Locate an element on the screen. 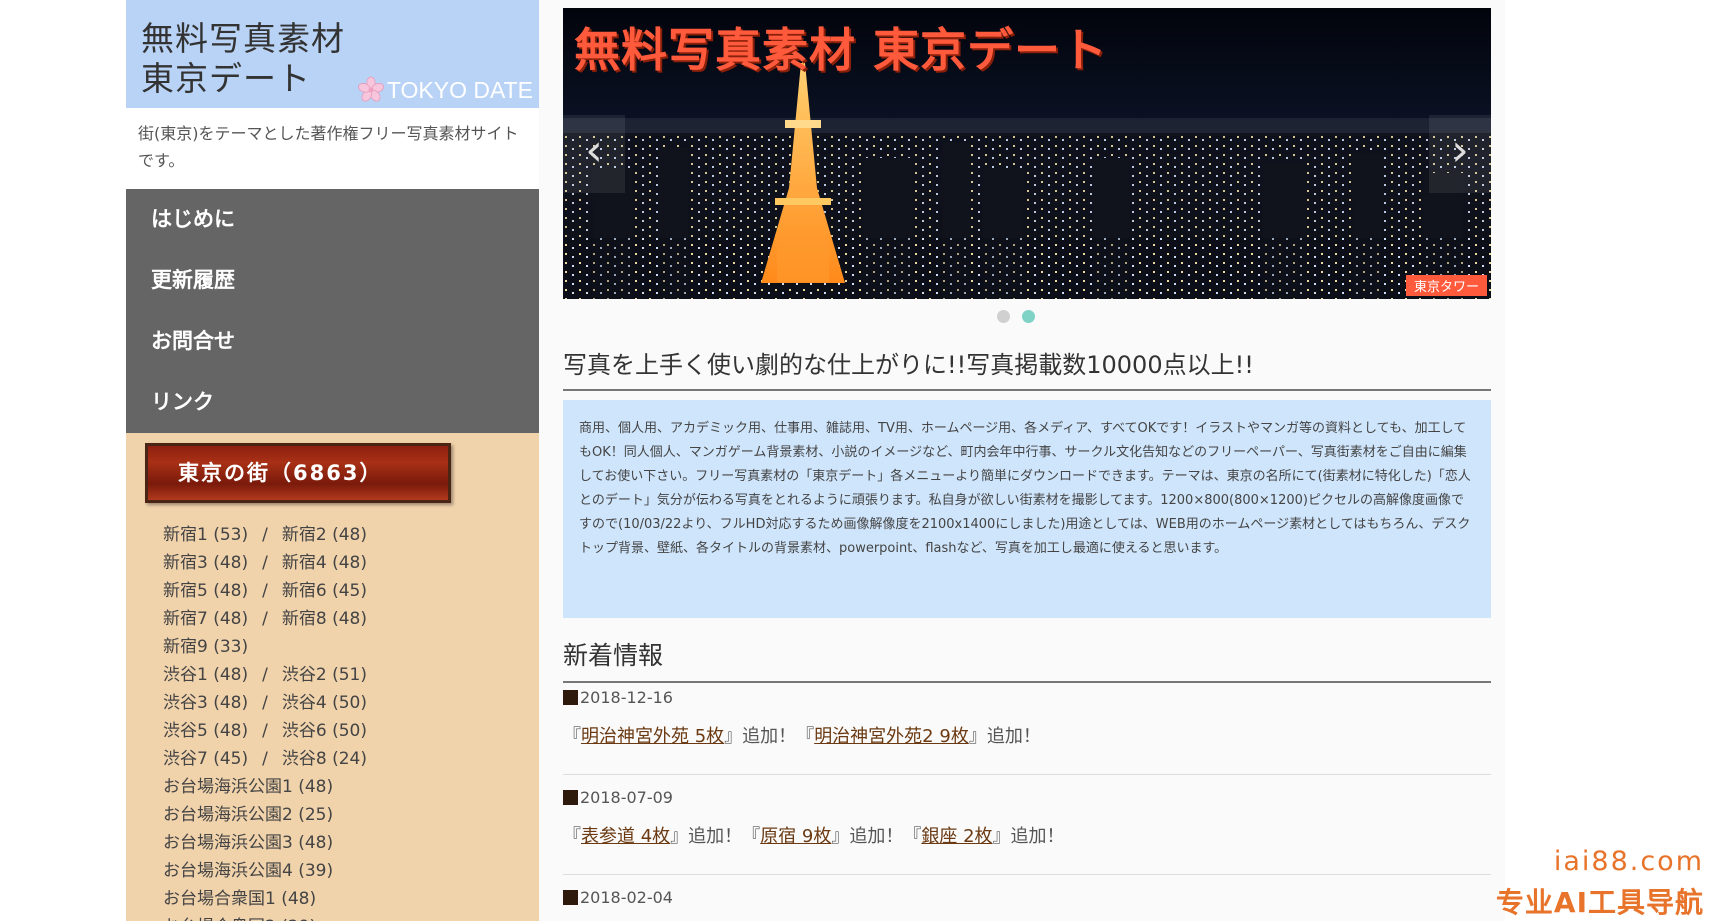 Image resolution: width=1718 pixels, height=921 pixels. news-item: 2018-02-04 is located at coordinates (1027, 897).